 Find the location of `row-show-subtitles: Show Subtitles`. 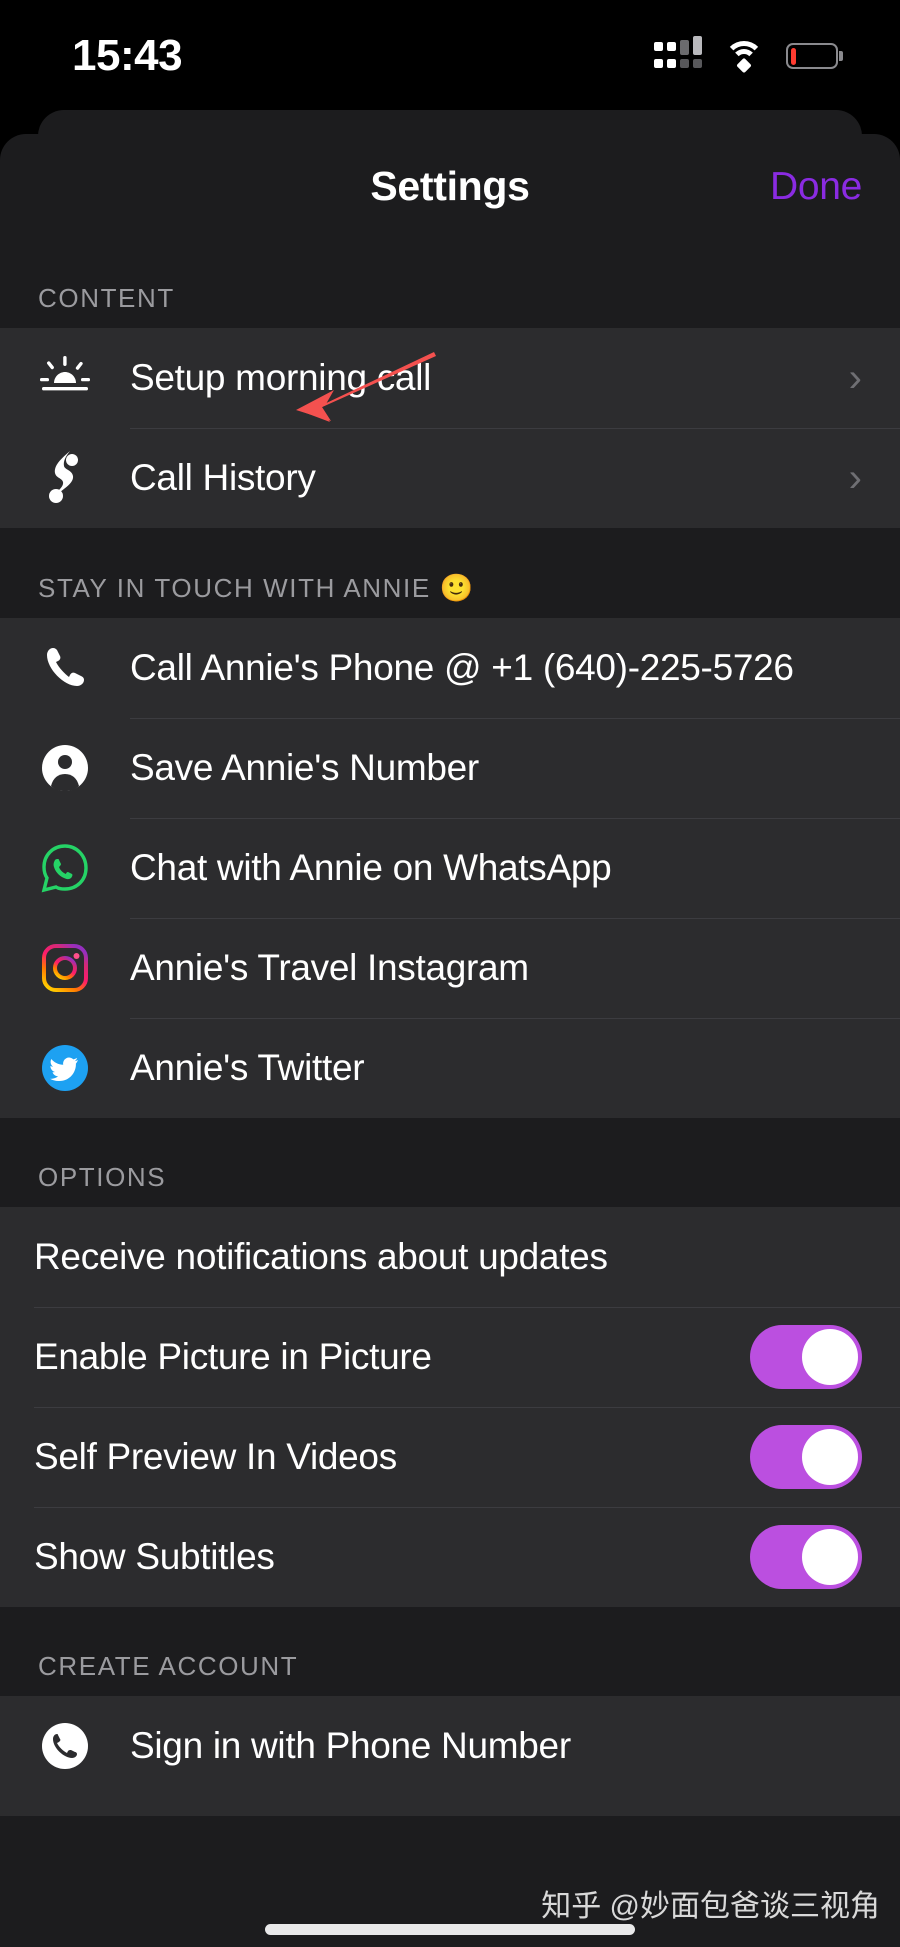

row-show-subtitles: Show Subtitles is located at coordinates (450, 1557).